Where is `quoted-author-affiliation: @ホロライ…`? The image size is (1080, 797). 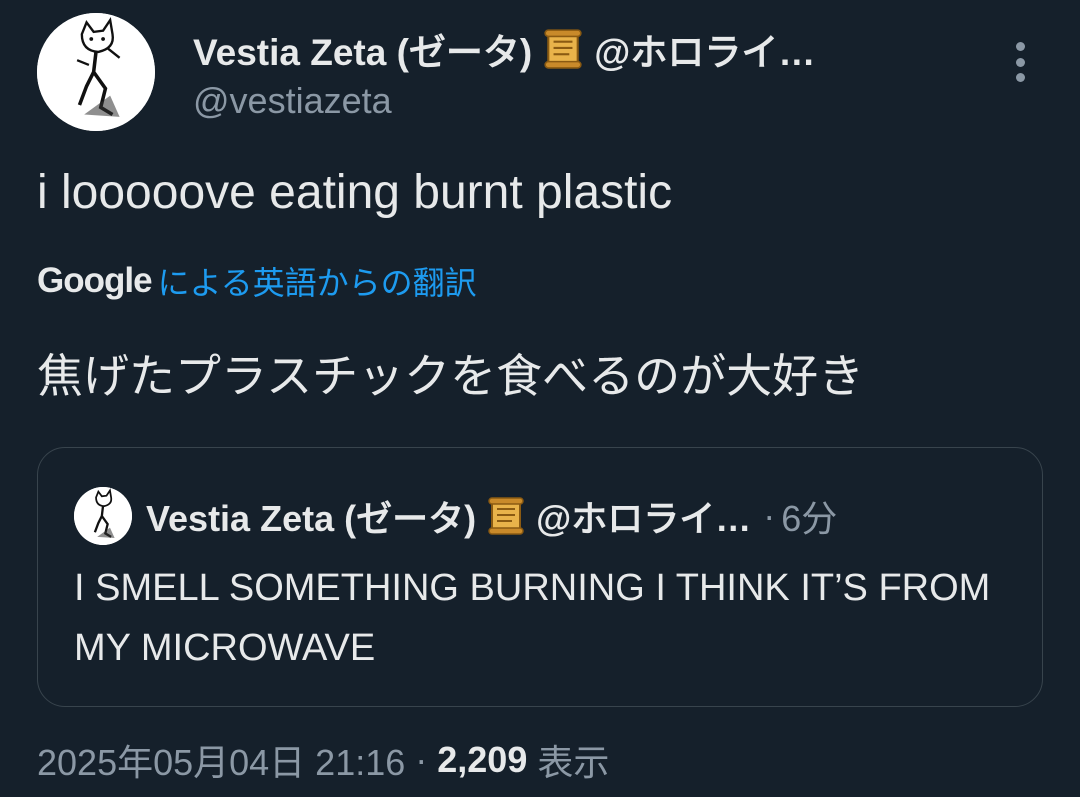 quoted-author-affiliation: @ホロライ… is located at coordinates (644, 518).